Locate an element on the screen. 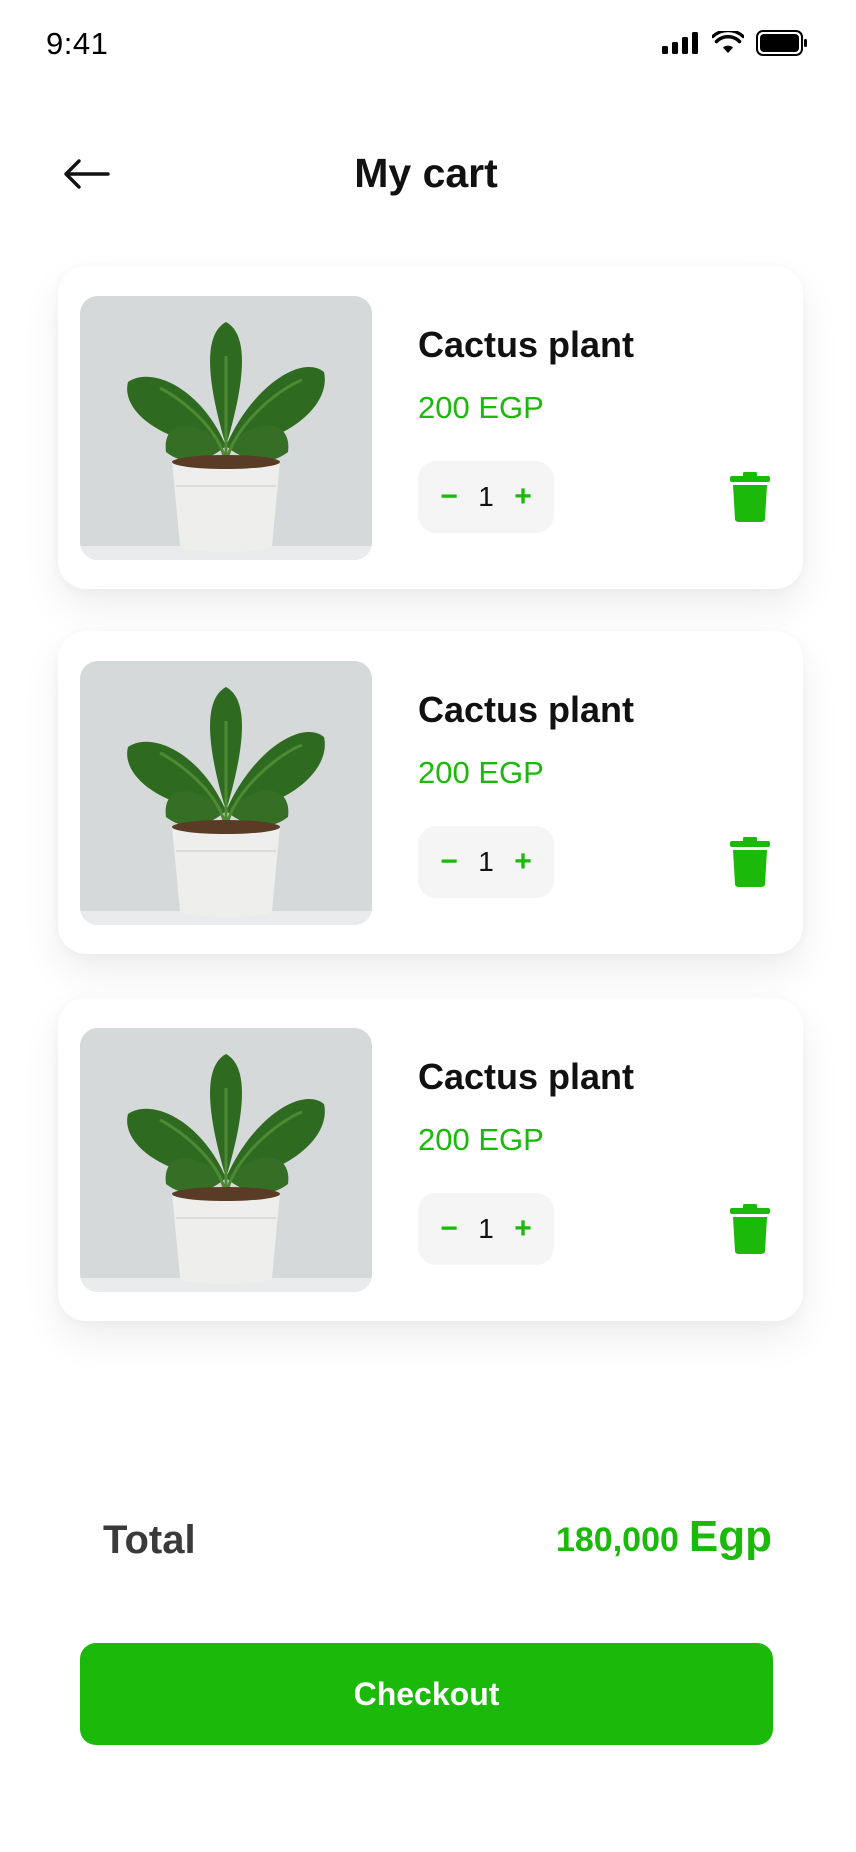 The image size is (856, 1852). status-time: 9:41 is located at coordinates (77, 43).